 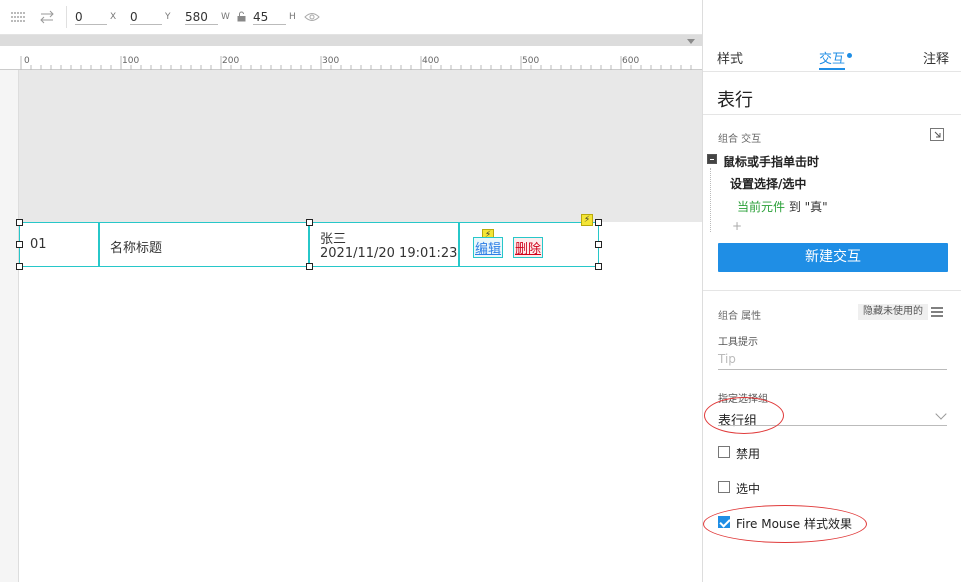 I want to click on ruler-label: 300, so click(x=331, y=61).